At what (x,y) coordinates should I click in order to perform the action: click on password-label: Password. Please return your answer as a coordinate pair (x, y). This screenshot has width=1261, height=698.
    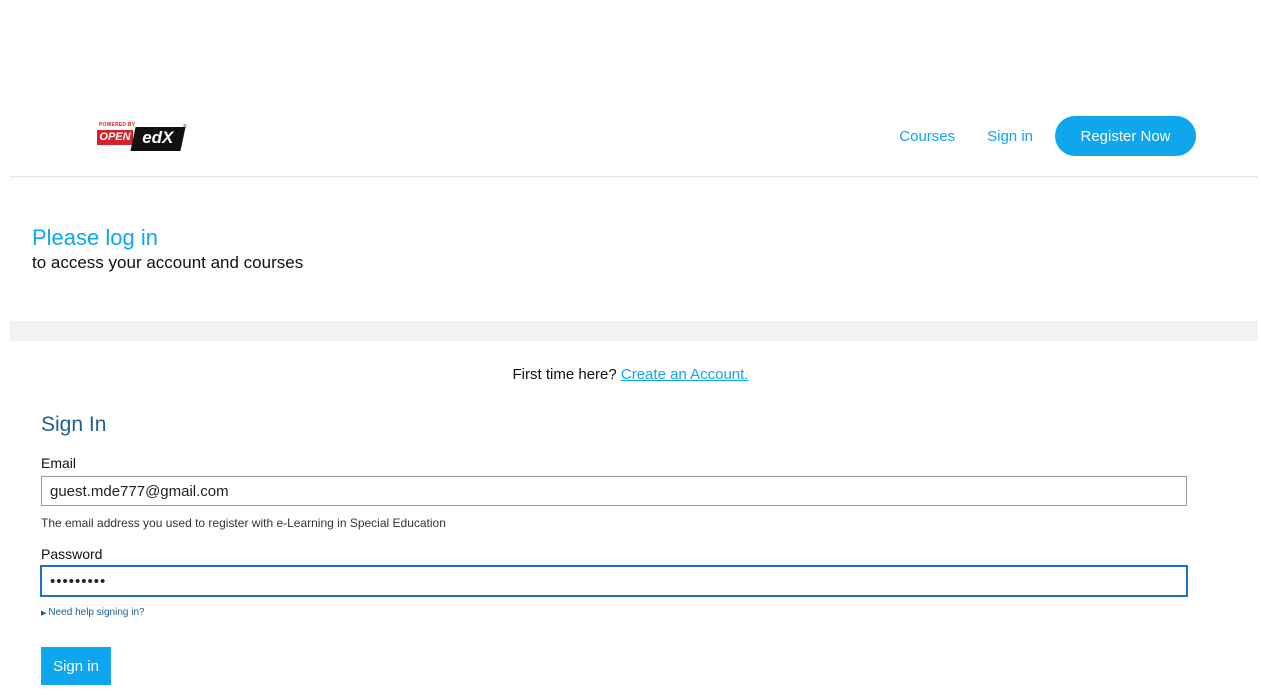
    Looking at the image, I should click on (72, 554).